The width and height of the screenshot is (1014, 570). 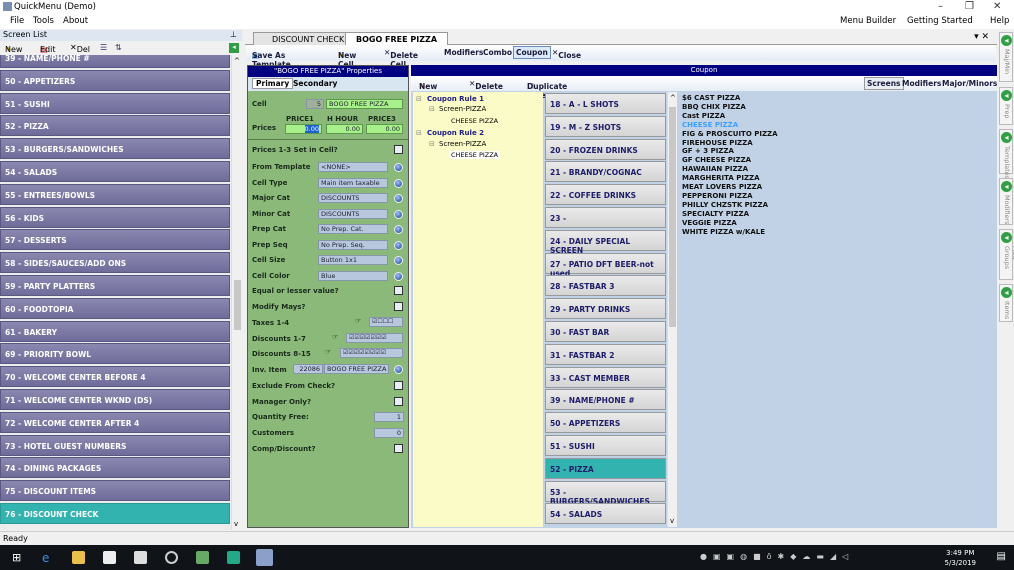 I want to click on screen-button: 18 - A - L SHOTS, so click(x=605, y=103).